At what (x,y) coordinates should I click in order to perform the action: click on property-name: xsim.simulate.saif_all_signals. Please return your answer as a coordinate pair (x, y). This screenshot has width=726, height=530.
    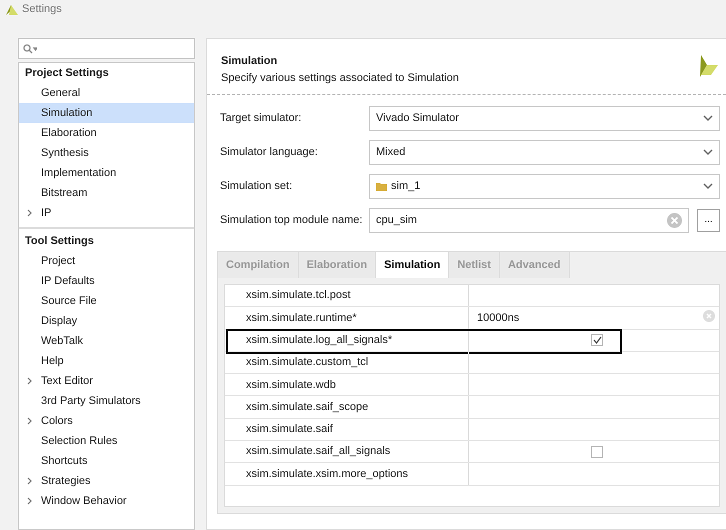
    Looking at the image, I should click on (347, 451).